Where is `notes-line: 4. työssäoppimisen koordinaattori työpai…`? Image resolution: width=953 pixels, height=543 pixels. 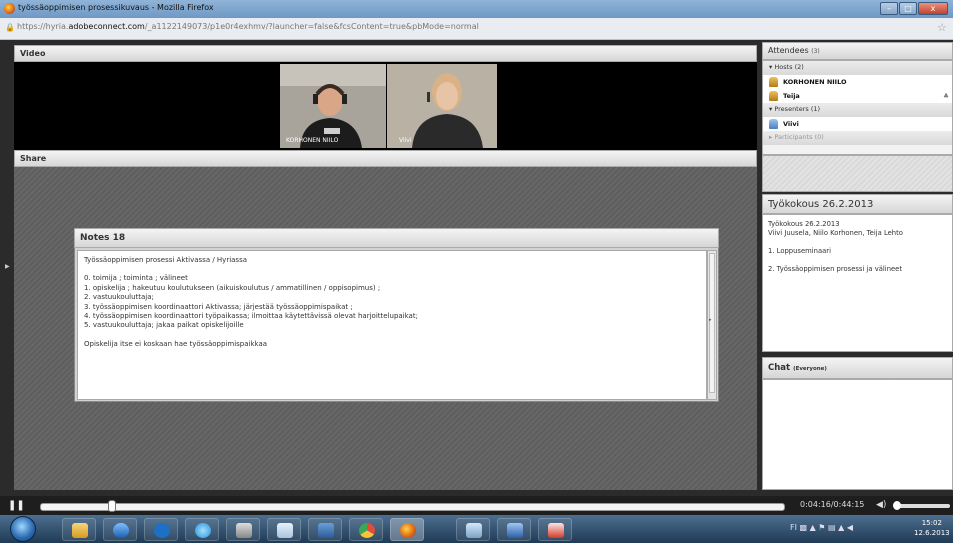 notes-line: 4. työssäoppimisen koordinaattori työpai… is located at coordinates (251, 316).